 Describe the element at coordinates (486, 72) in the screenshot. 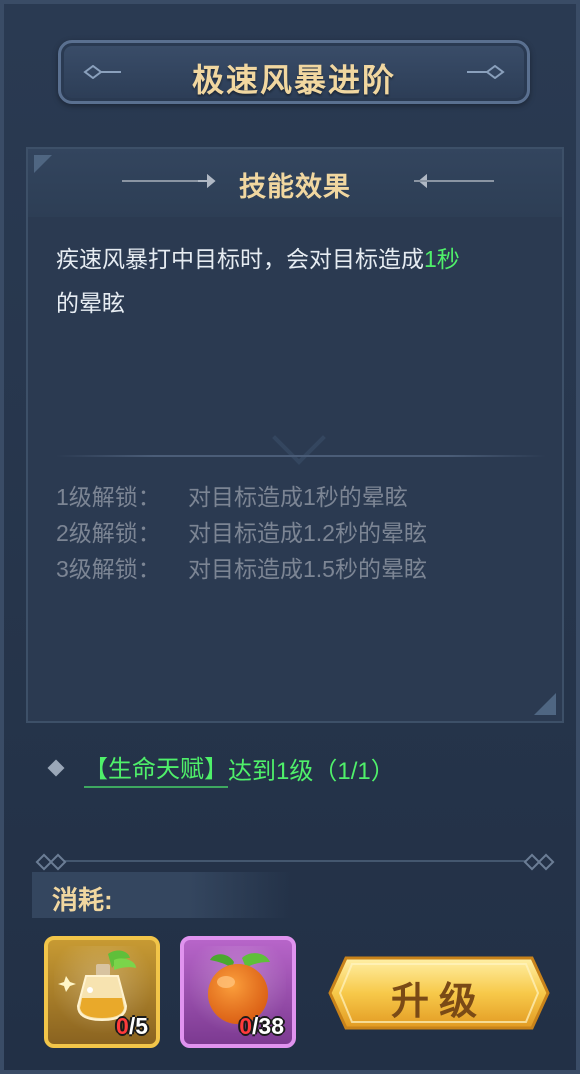

I see `ornament-right-icon` at that location.